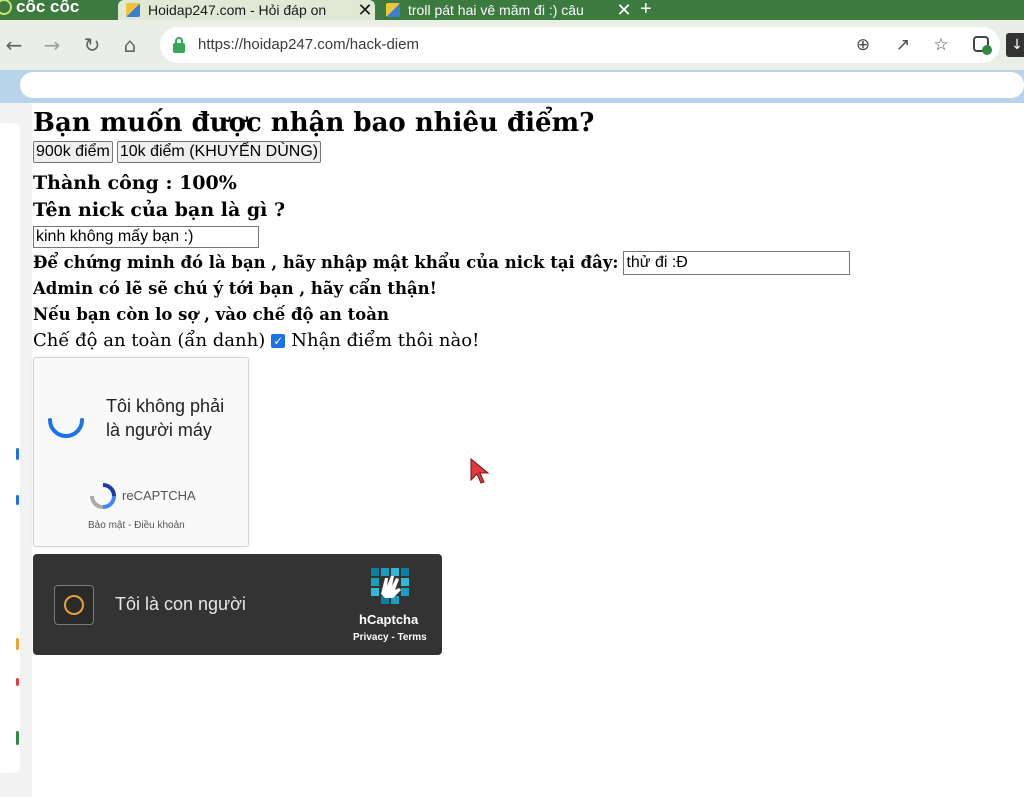 The height and width of the screenshot is (797, 1024). Describe the element at coordinates (523, 154) in the screenshot. I see `amount-buttons: 900k điểm 10k điểm (KHUYẾN DÙNG)` at that location.